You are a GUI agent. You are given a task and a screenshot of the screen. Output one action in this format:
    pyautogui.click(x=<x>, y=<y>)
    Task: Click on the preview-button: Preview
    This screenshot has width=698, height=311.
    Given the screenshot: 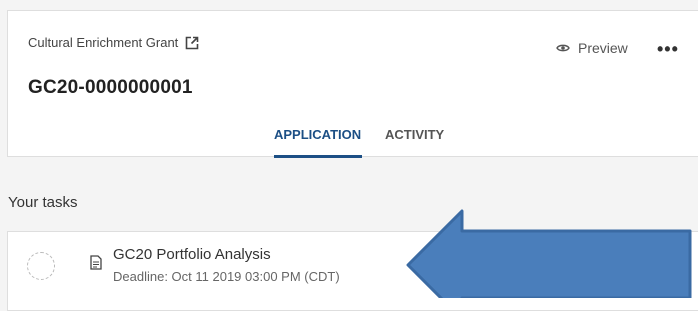 What is the action you would take?
    pyautogui.click(x=592, y=48)
    